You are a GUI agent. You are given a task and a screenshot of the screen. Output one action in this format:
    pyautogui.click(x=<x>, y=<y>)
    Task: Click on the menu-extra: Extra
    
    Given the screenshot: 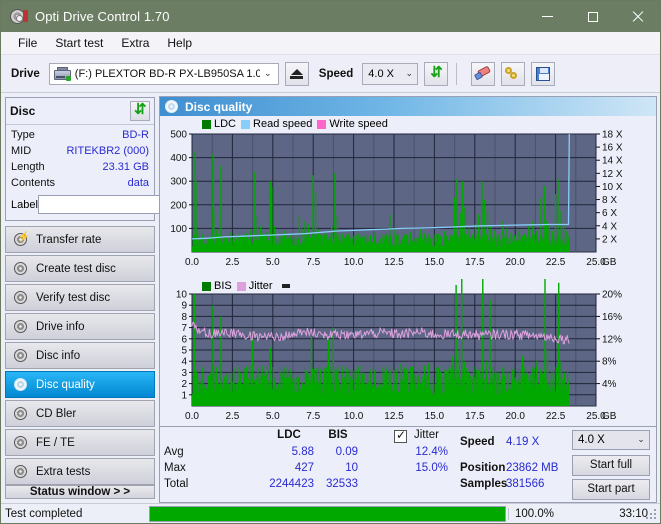 What is the action you would take?
    pyautogui.click(x=135, y=43)
    